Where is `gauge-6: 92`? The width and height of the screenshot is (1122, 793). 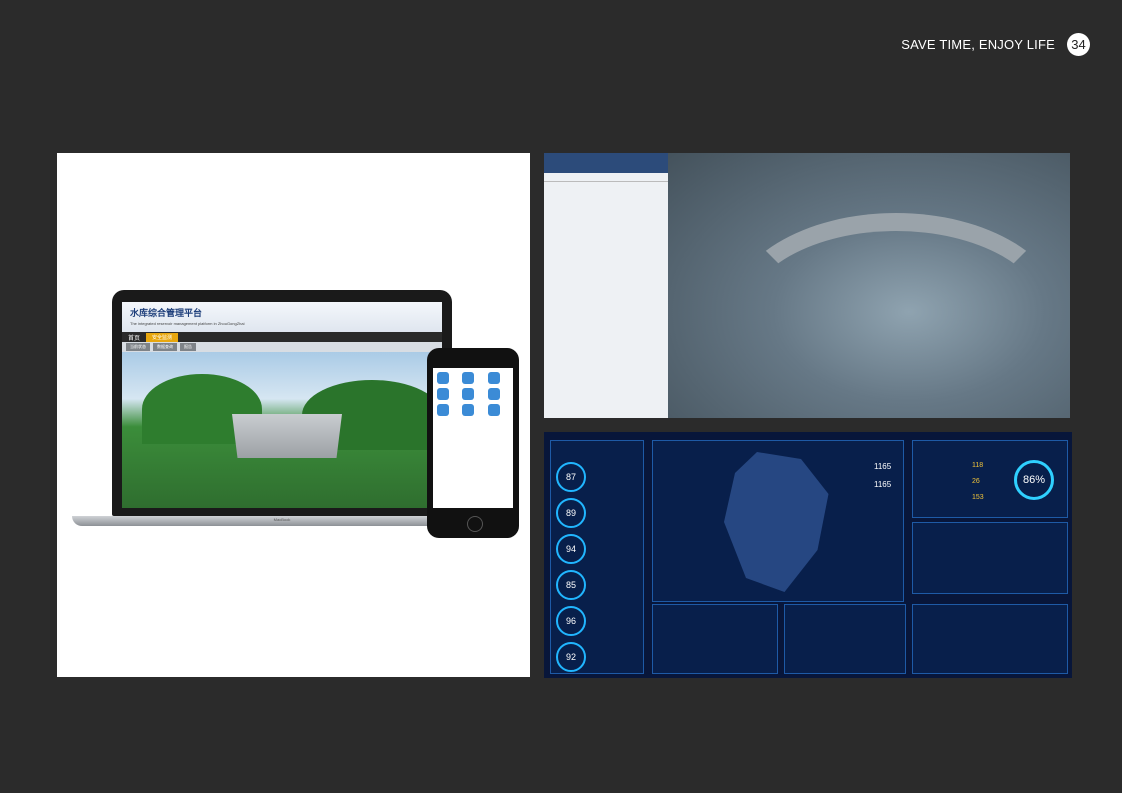 gauge-6: 92 is located at coordinates (571, 657).